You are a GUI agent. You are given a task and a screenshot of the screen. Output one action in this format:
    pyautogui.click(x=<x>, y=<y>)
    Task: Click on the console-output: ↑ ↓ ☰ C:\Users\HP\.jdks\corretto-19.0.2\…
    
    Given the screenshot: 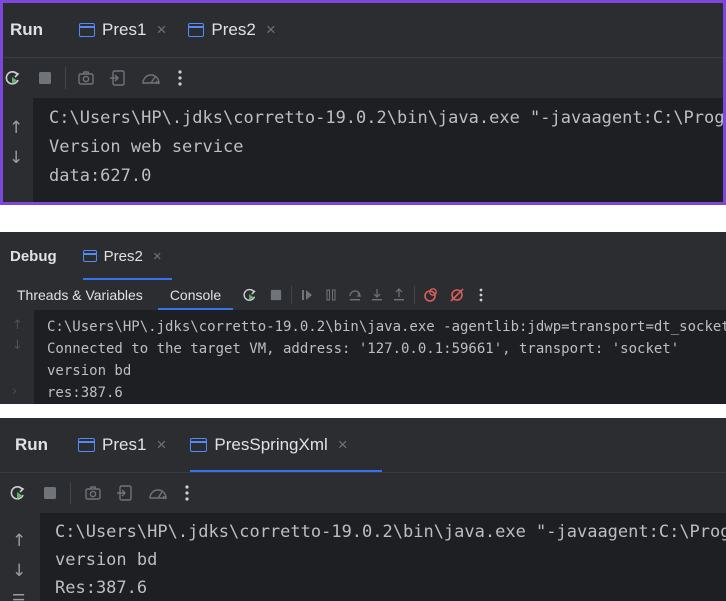 What is the action you would take?
    pyautogui.click(x=363, y=557)
    